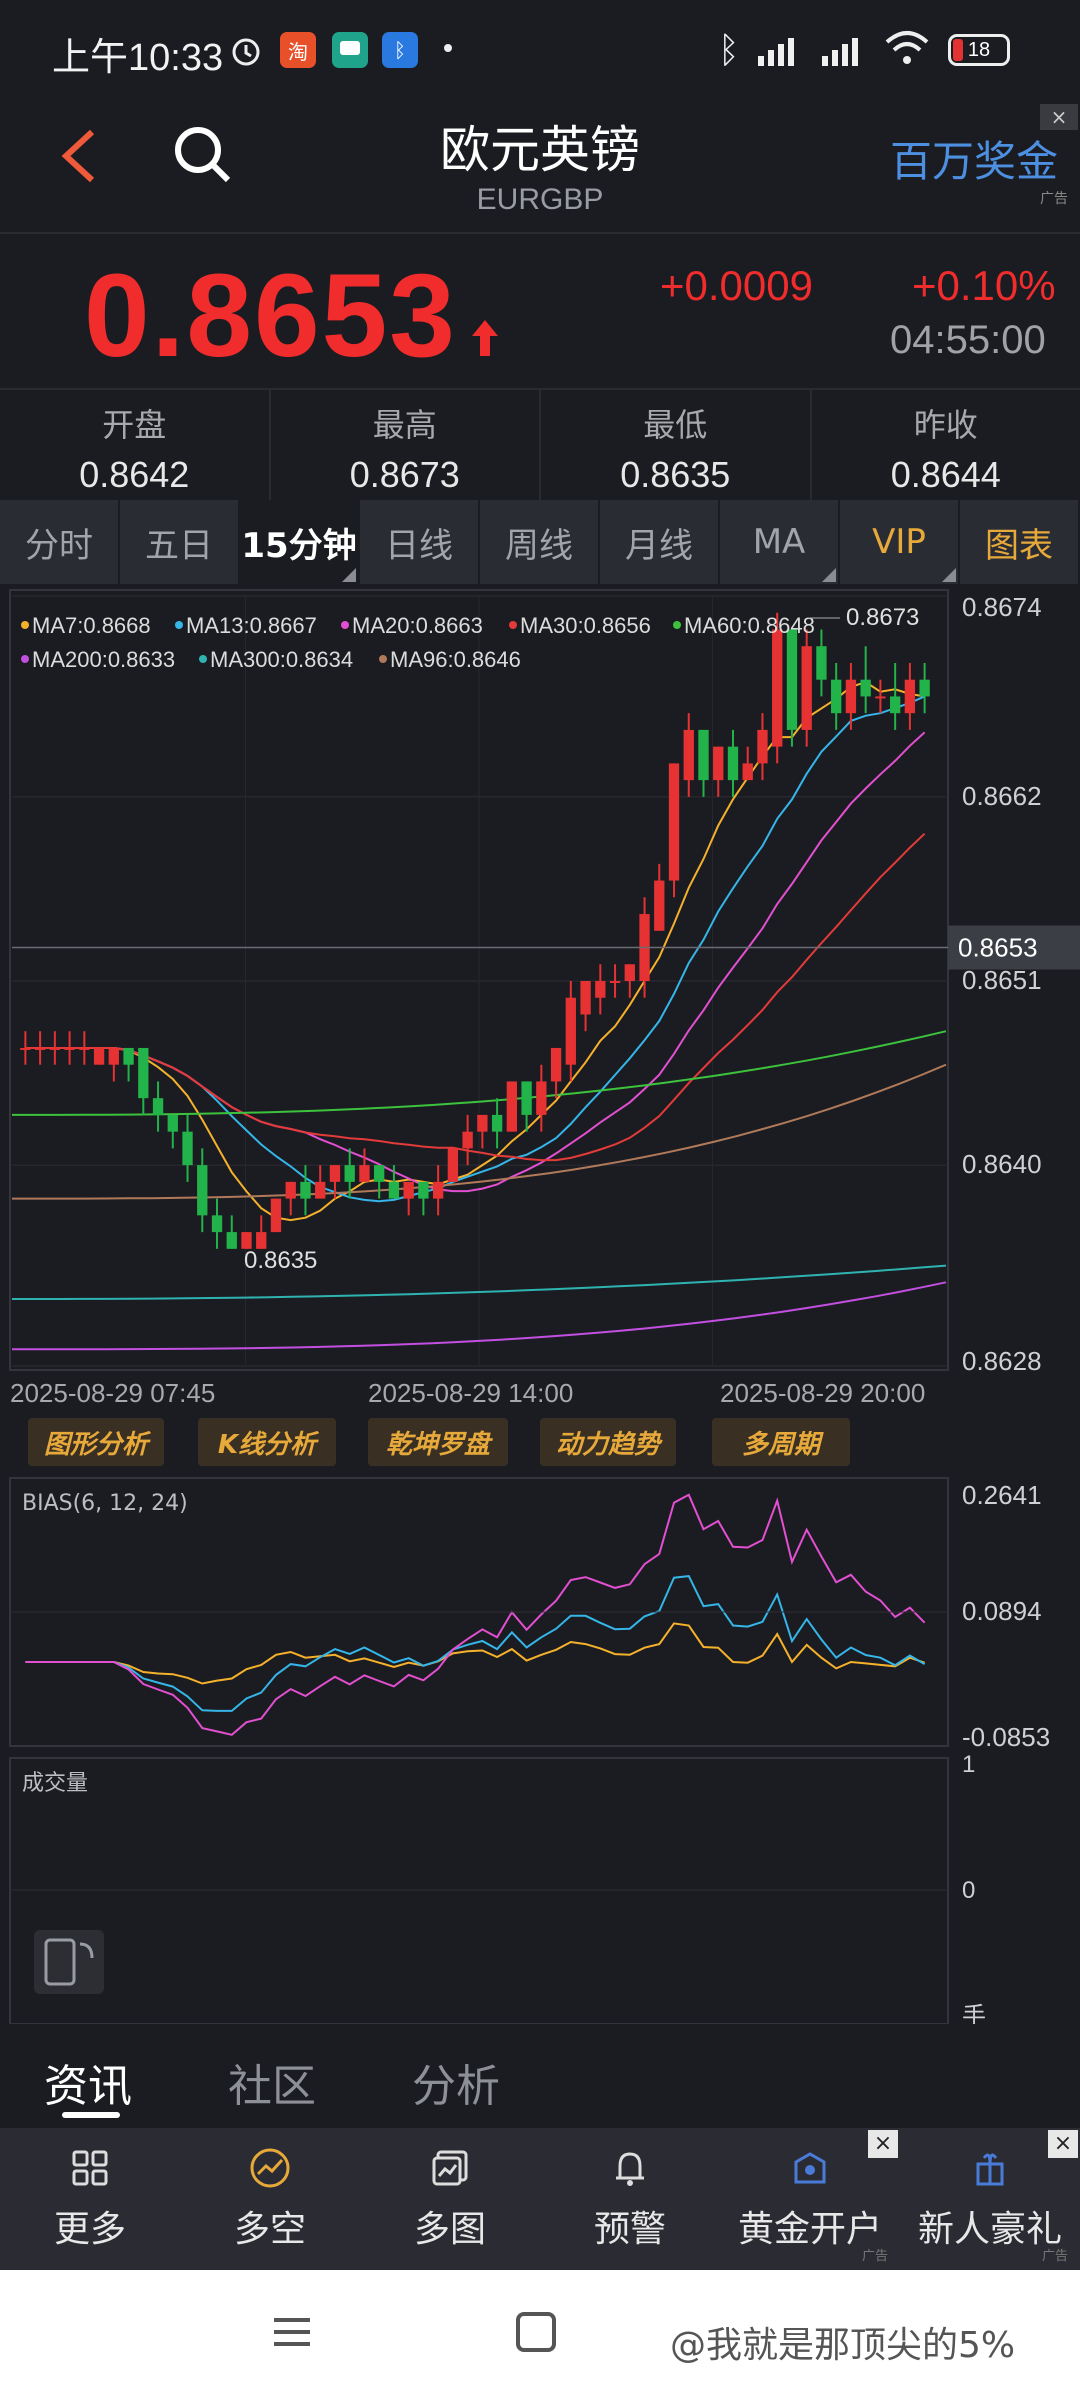  Describe the element at coordinates (1002, 796) in the screenshot. I see `y-tick-label: 0.8662` at that location.